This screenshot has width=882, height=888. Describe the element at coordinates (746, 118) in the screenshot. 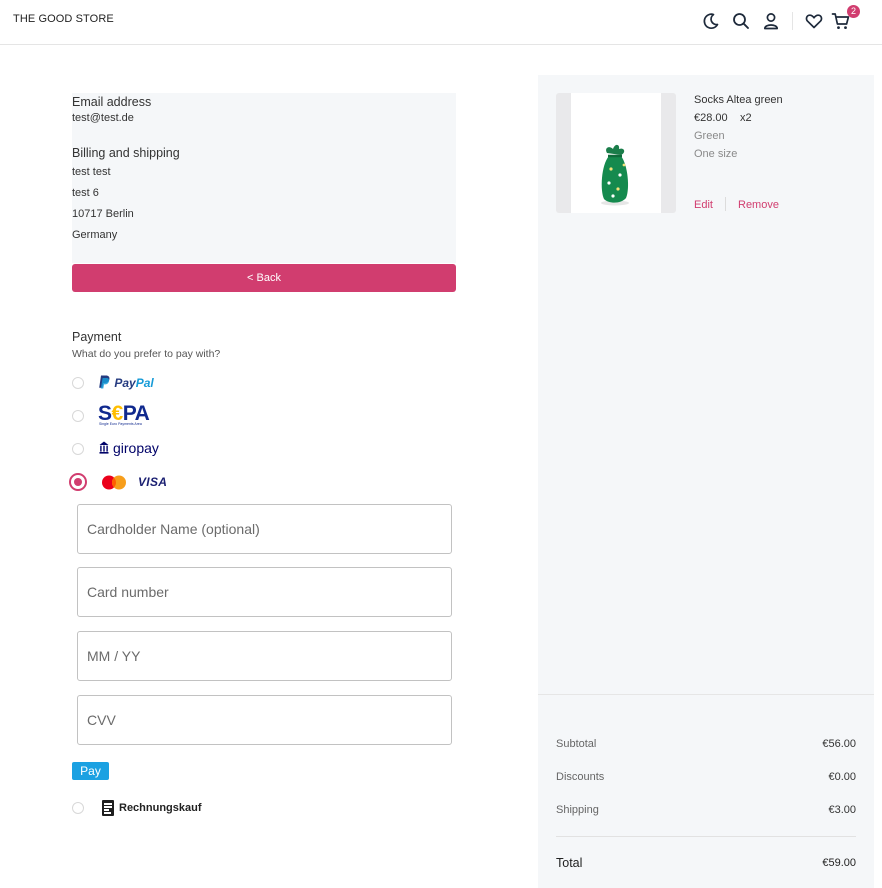

I see `product-quantity: x2` at that location.